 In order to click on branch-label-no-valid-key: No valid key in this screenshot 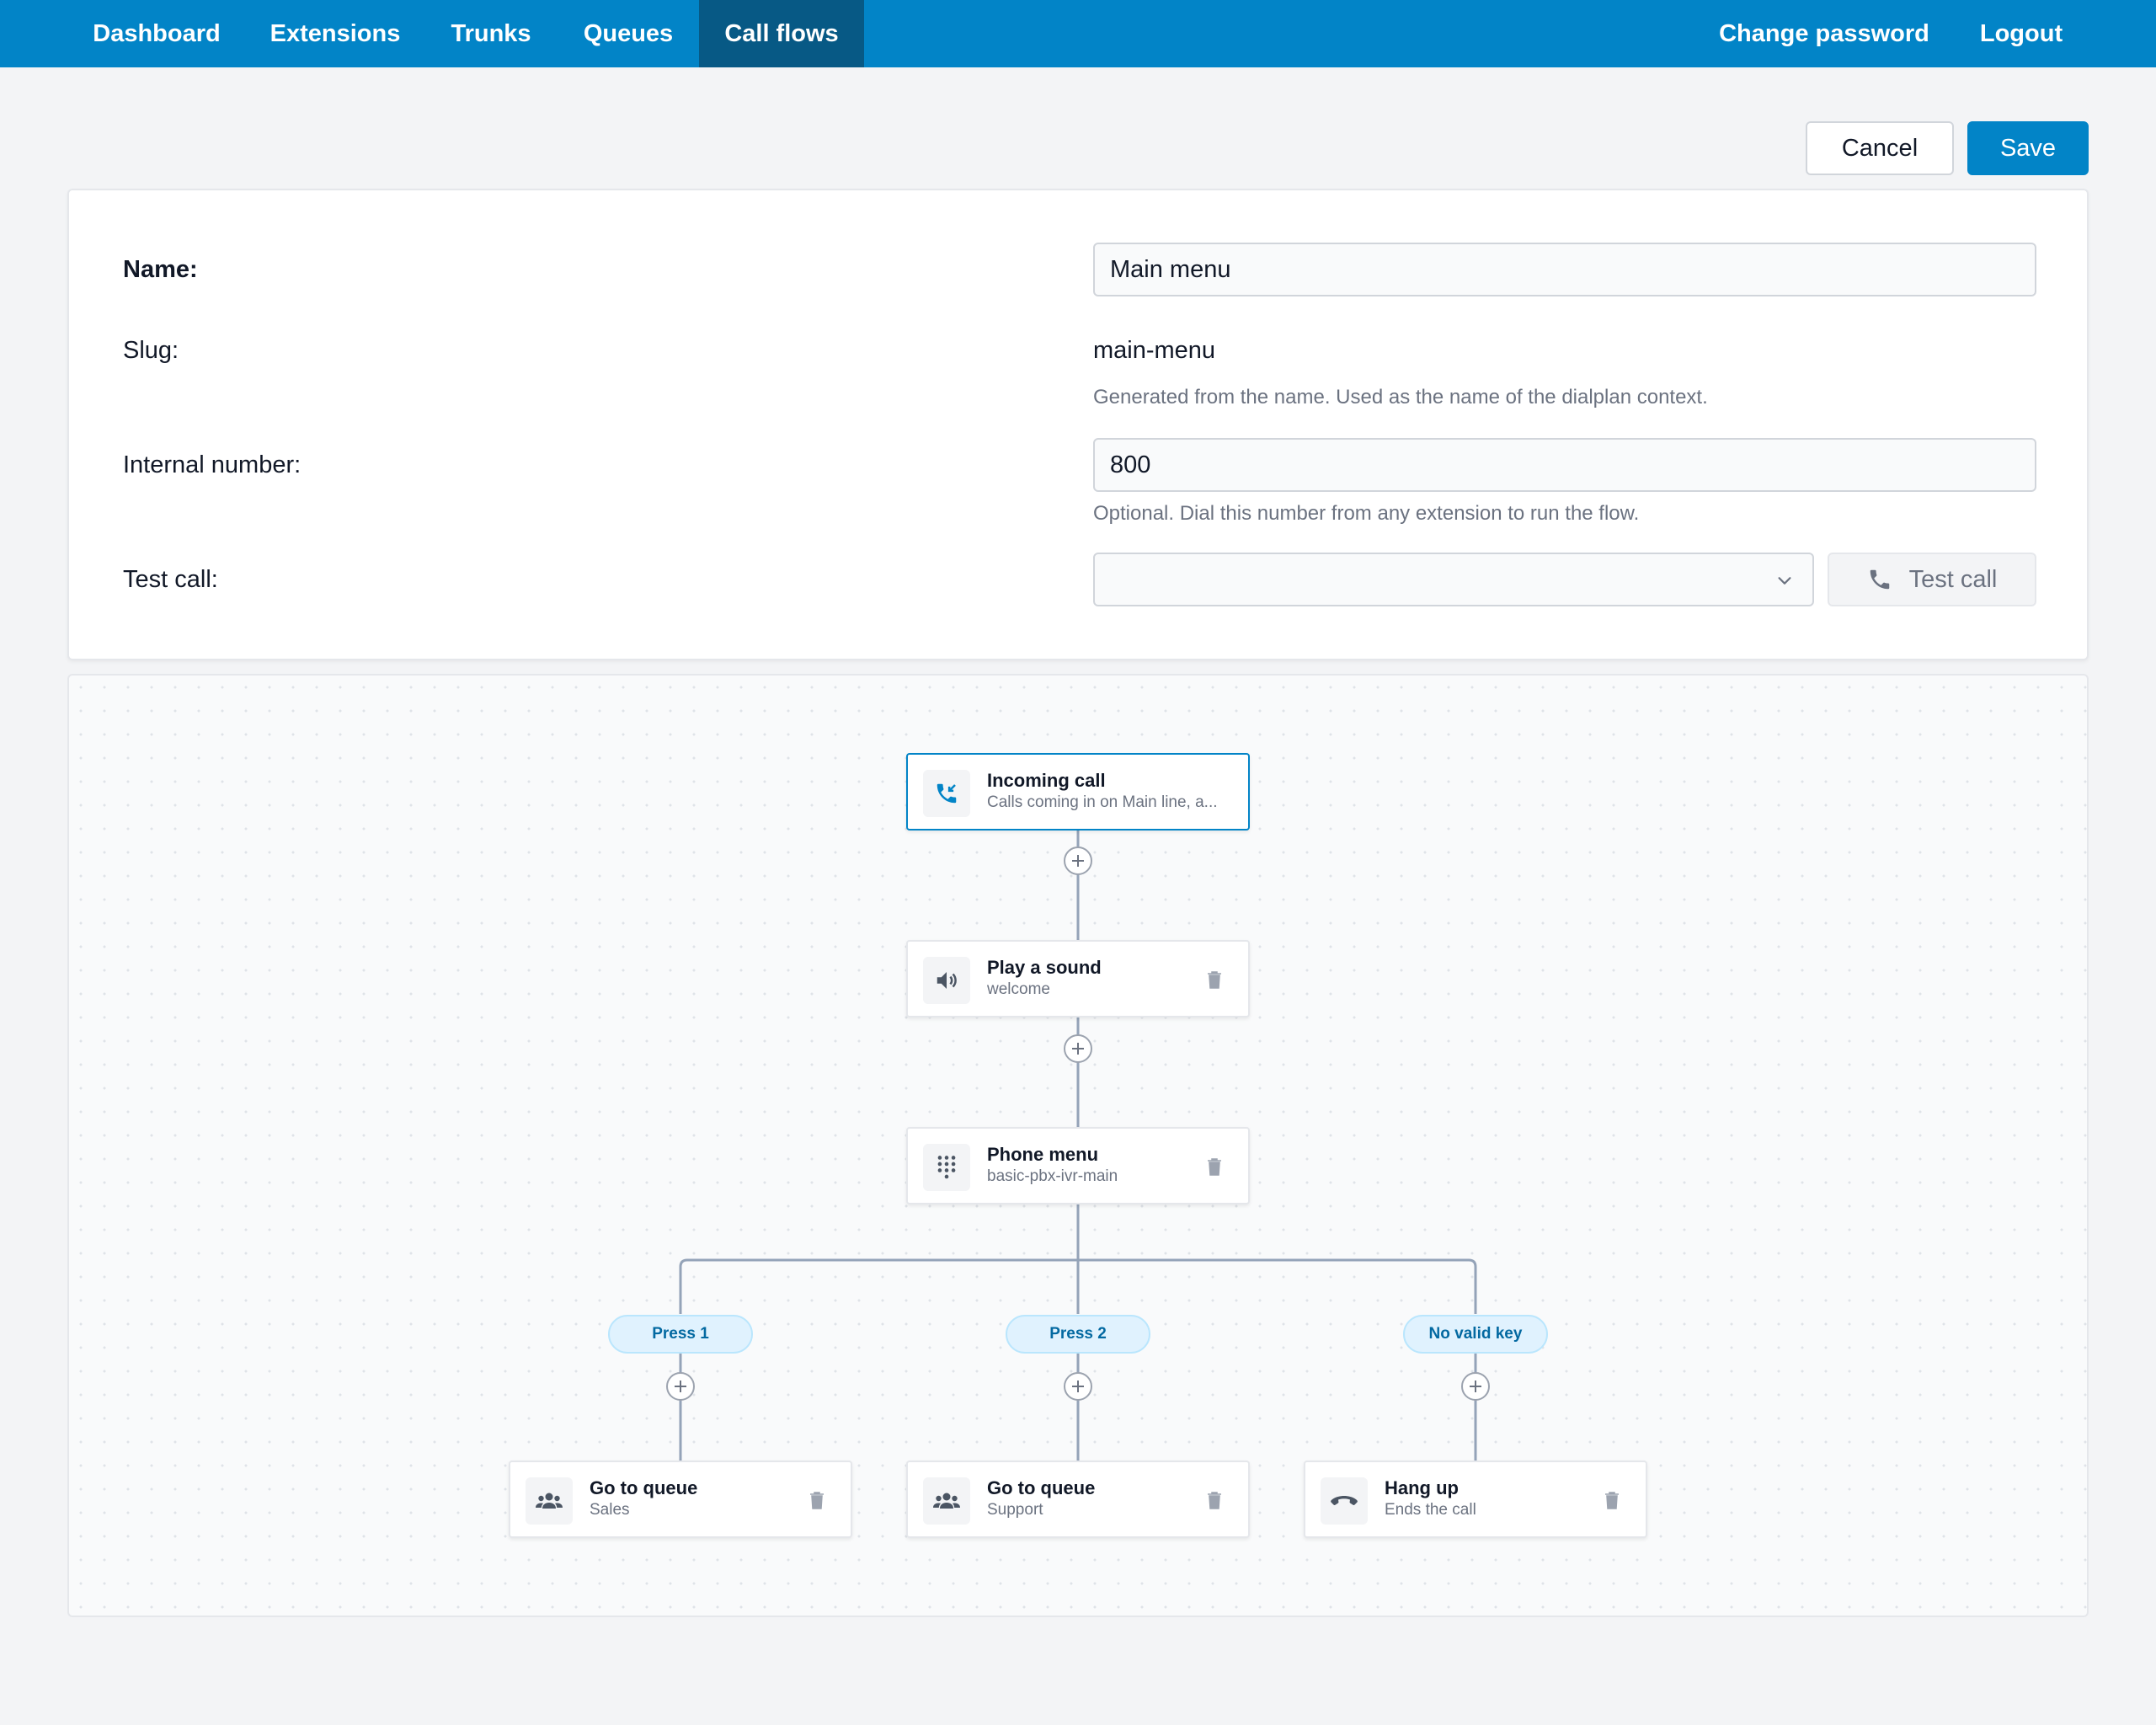, I will do `click(1475, 1334)`.